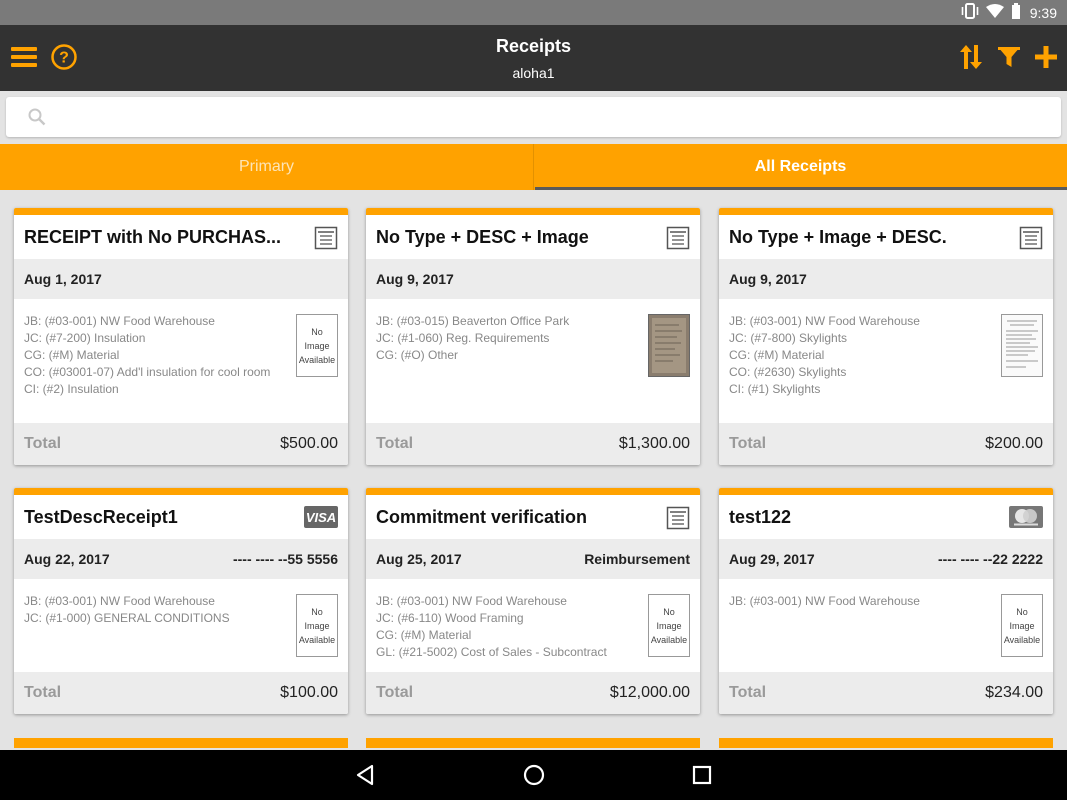 This screenshot has width=1067, height=800. I want to click on total-value: $12,000.00, so click(649, 692).